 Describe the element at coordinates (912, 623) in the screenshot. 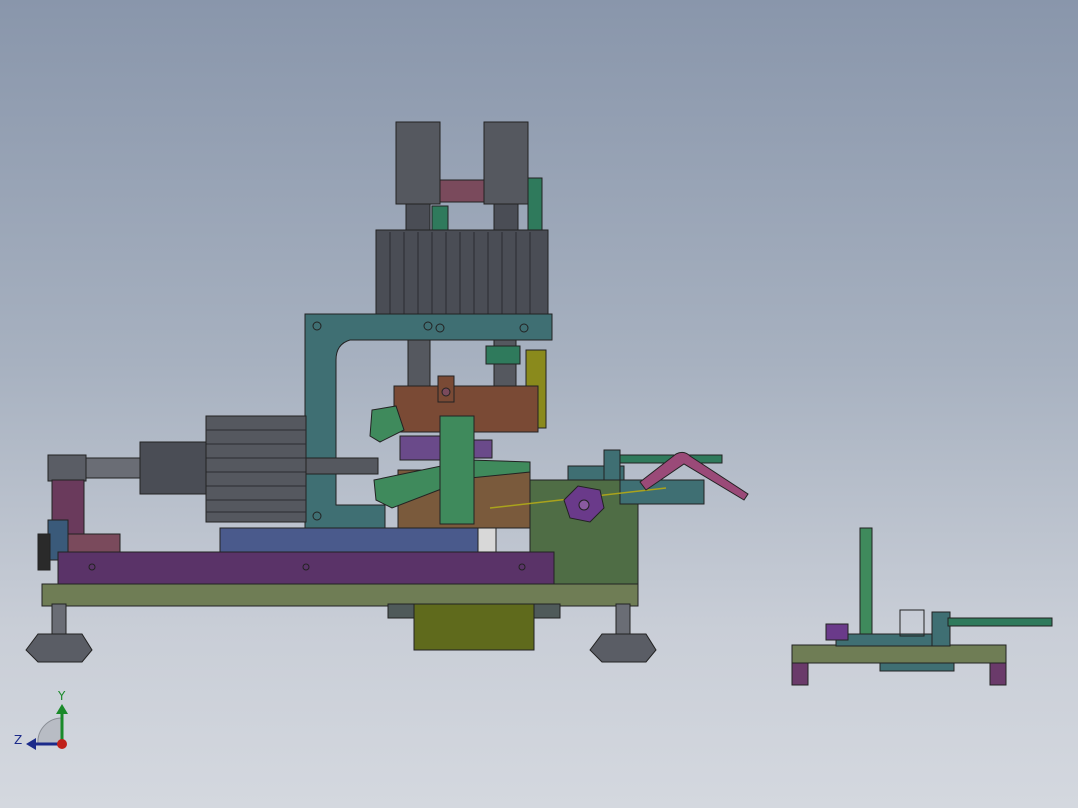

I see `fixture-bracket` at that location.